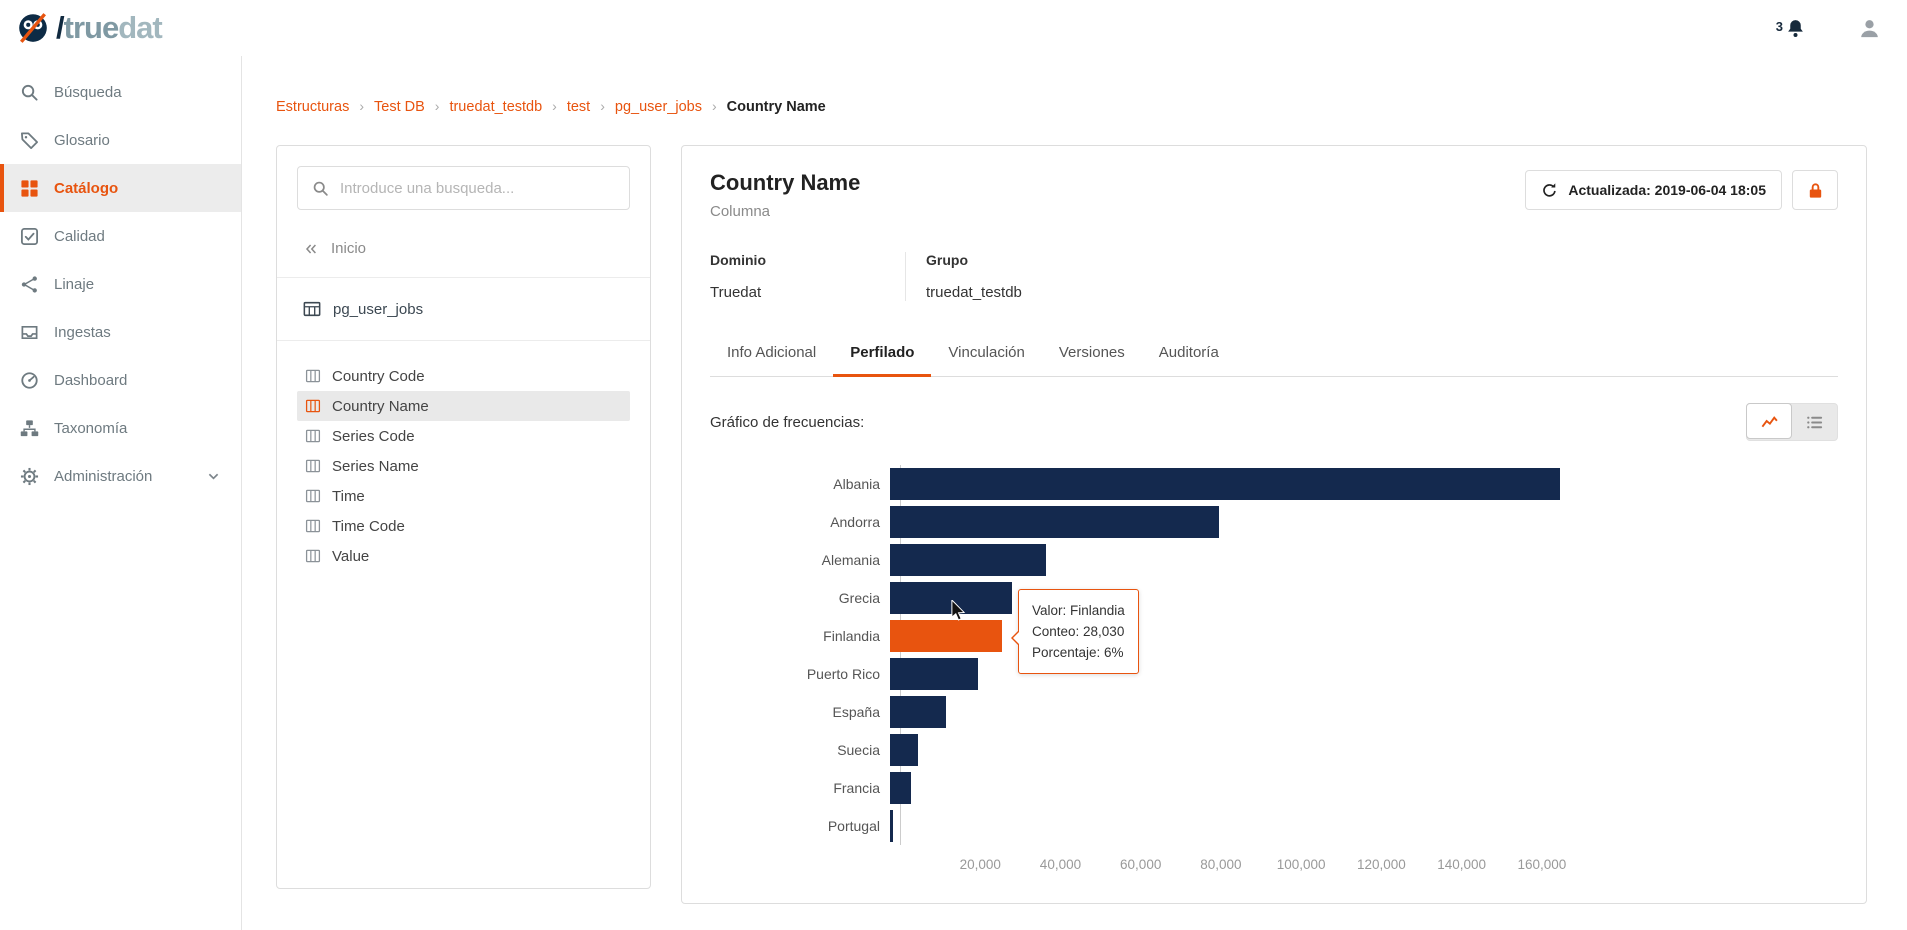 The width and height of the screenshot is (1907, 930). I want to click on truedat-logo: /truedat, so click(89, 28).